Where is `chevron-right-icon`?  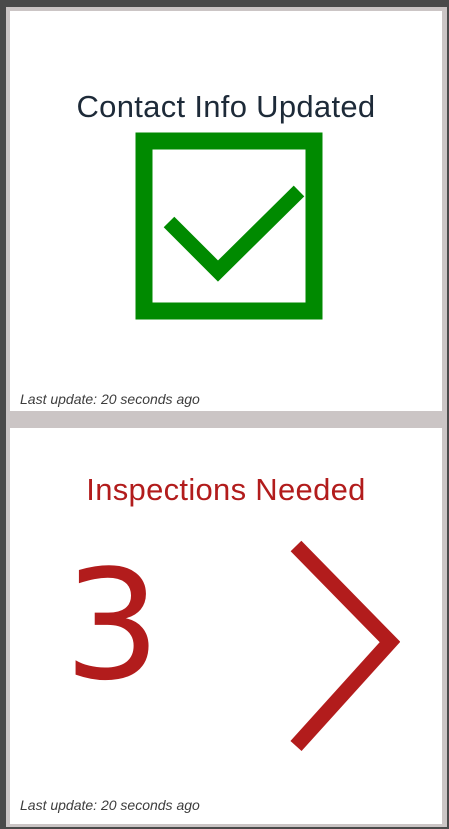 chevron-right-icon is located at coordinates (345, 646).